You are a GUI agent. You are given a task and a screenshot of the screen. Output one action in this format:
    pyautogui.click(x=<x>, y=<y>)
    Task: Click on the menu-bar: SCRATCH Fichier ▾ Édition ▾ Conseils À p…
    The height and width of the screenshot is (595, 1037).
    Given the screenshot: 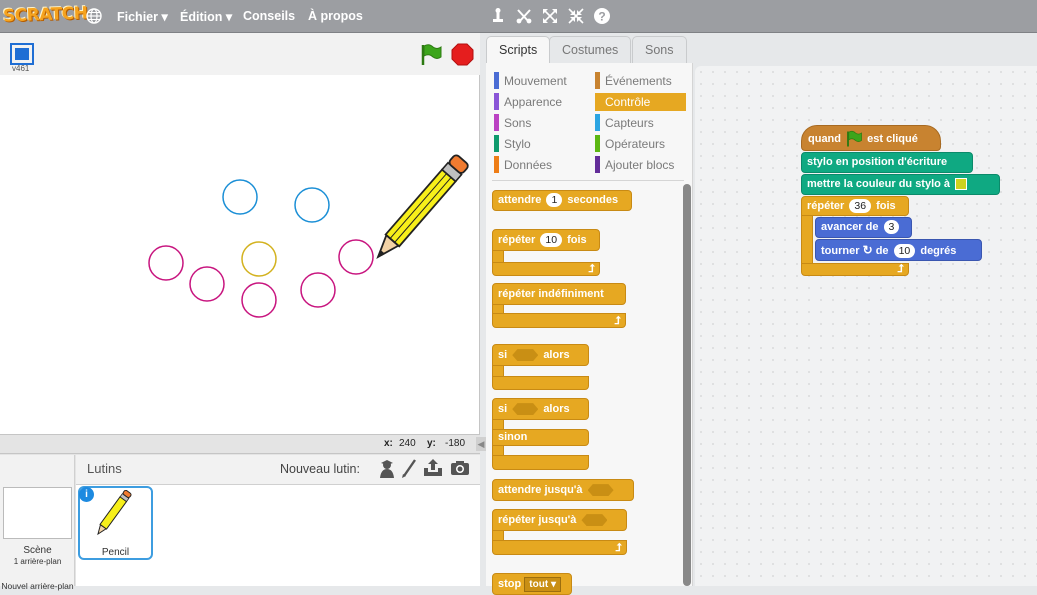 What is the action you would take?
    pyautogui.click(x=518, y=16)
    